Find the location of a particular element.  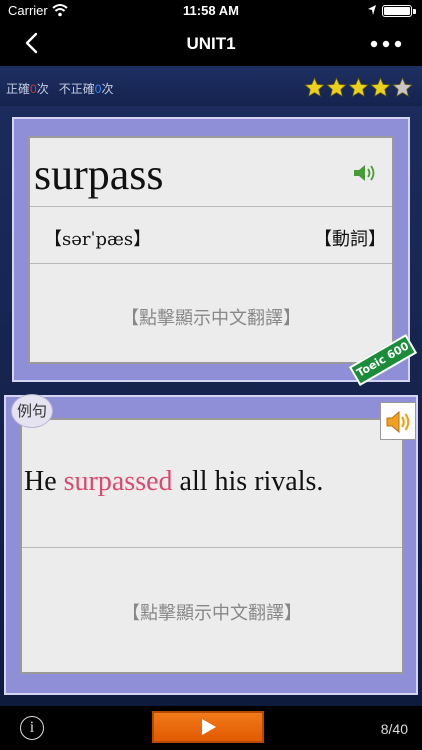

card-counter: 8/40 is located at coordinates (394, 729).